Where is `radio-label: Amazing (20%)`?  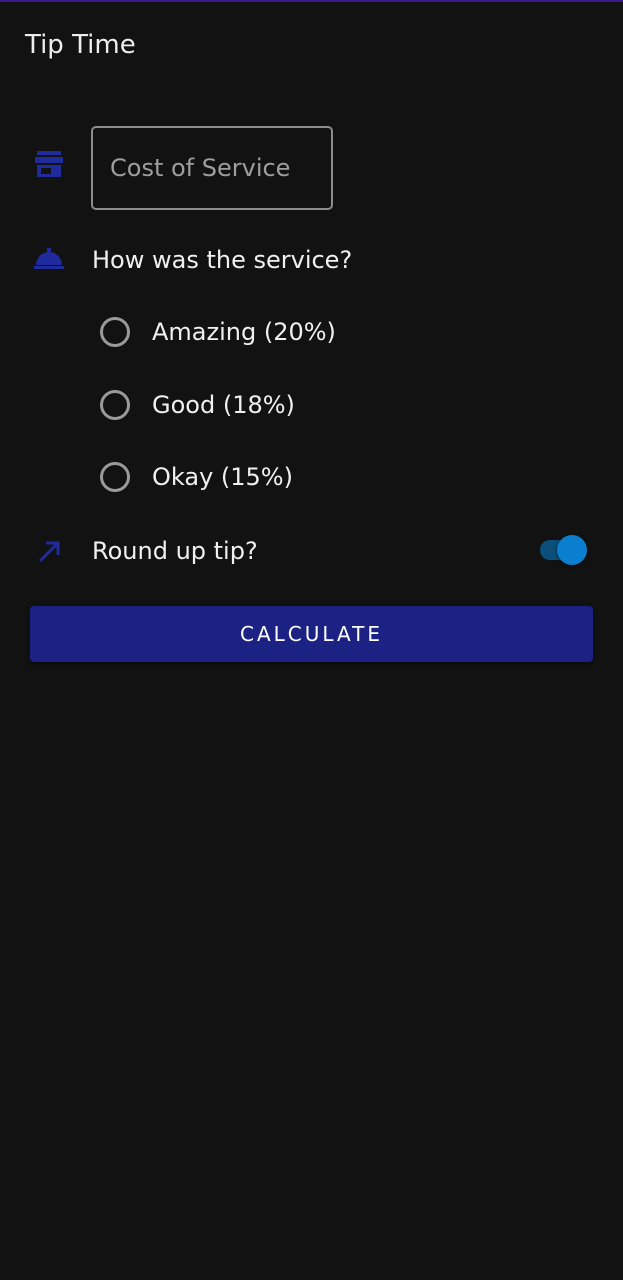 radio-label: Amazing (20%) is located at coordinates (244, 332).